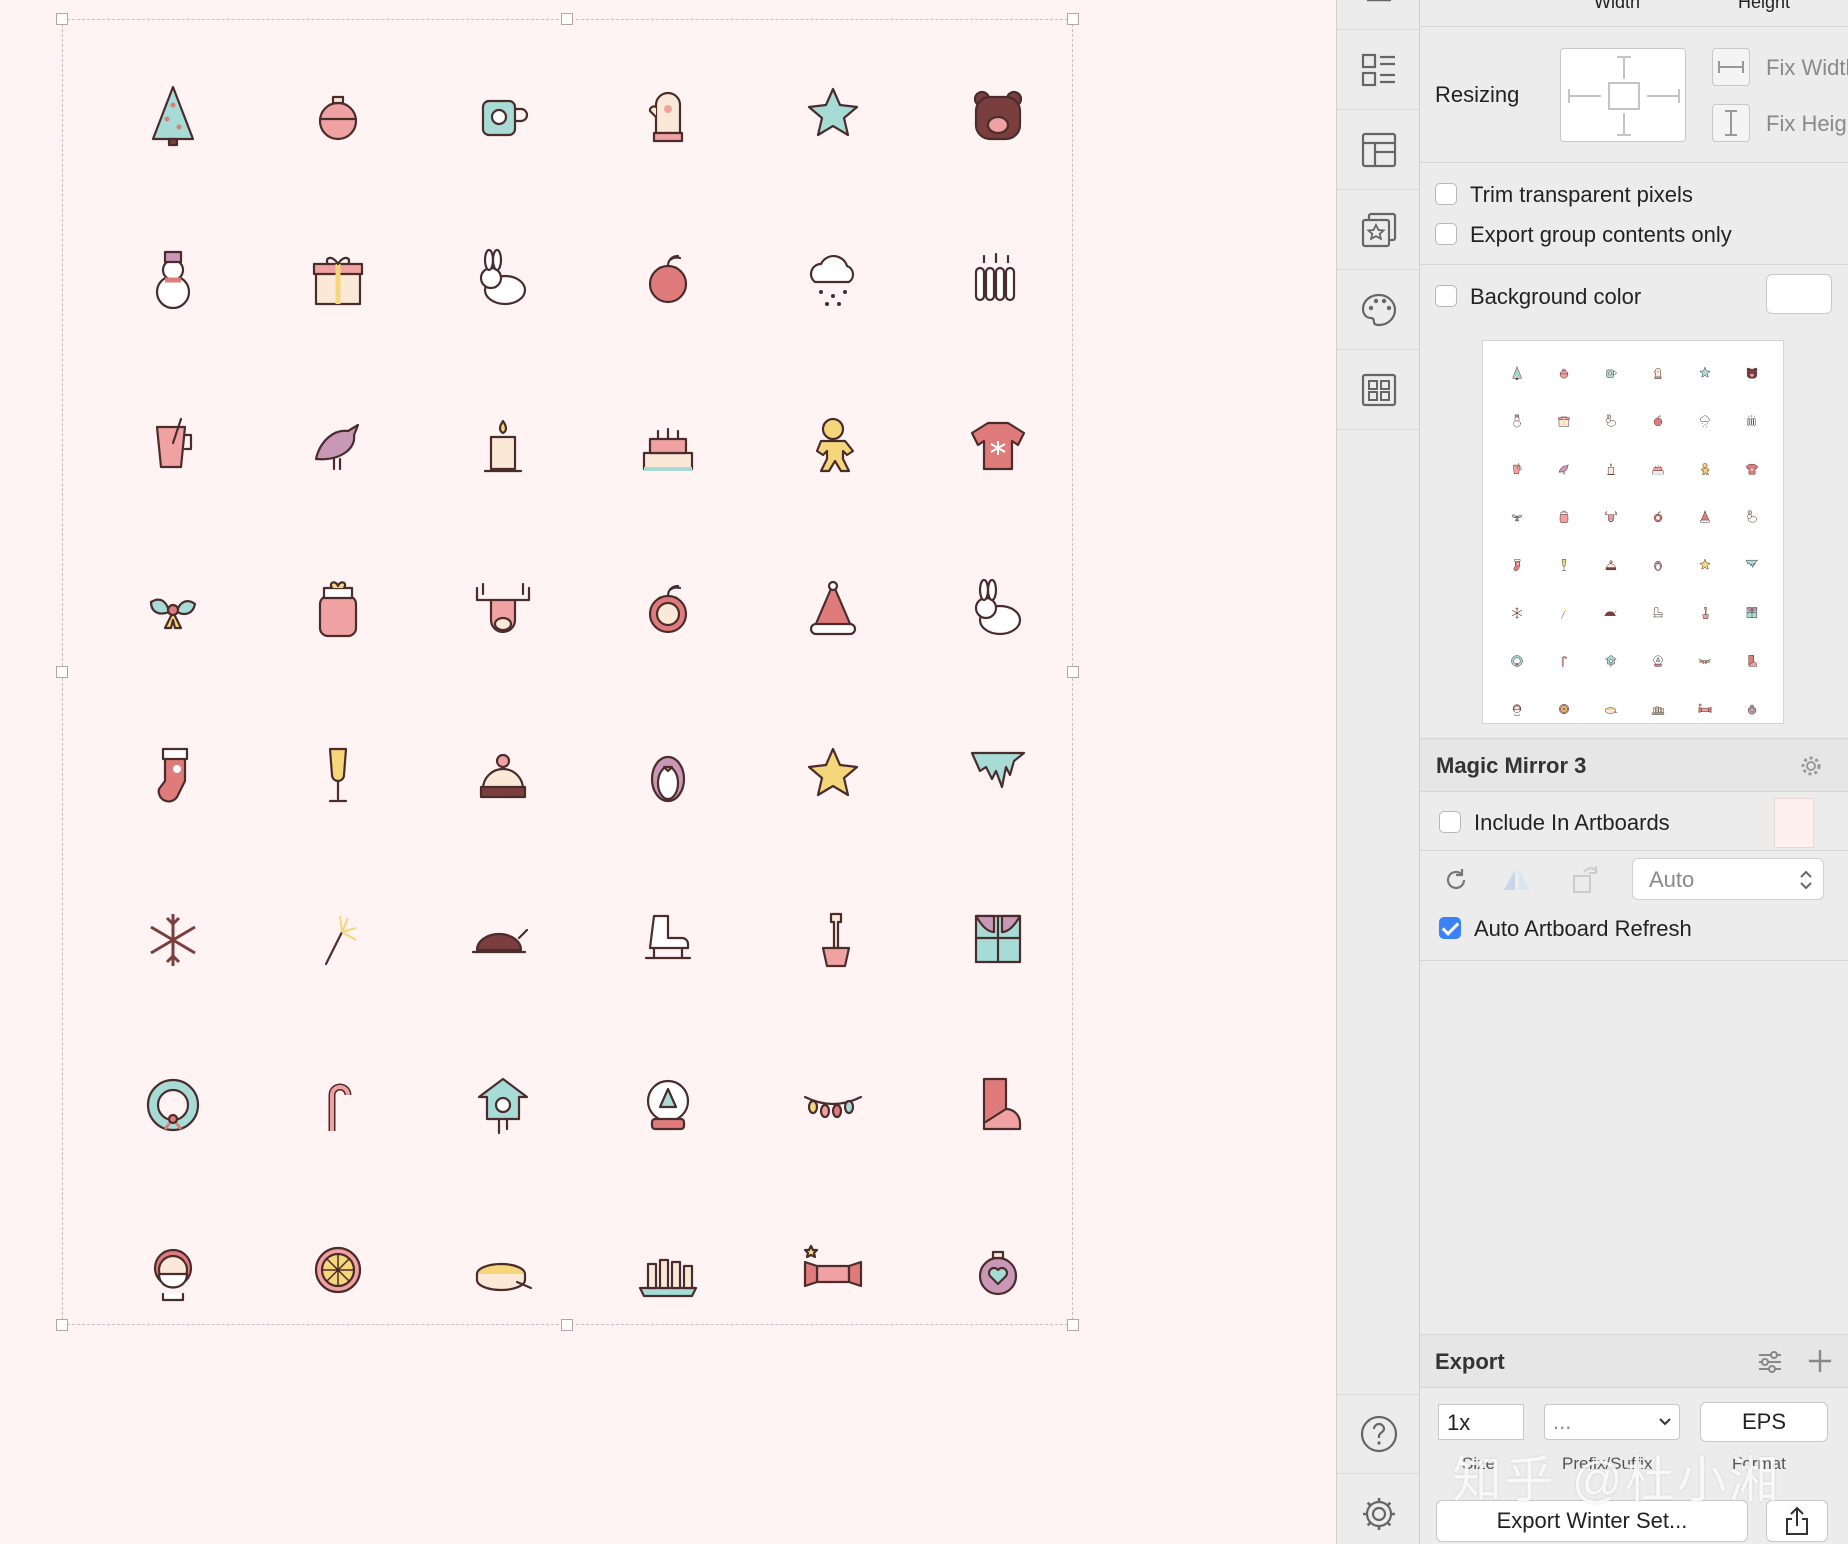 The height and width of the screenshot is (1544, 1848). I want to click on bunny-icon, so click(1751, 516).